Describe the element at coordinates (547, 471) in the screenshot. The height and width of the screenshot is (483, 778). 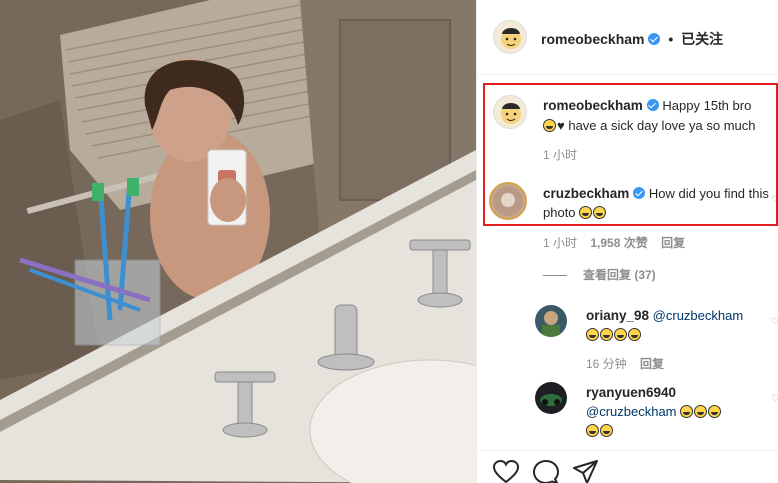
I see `comment-icon` at that location.